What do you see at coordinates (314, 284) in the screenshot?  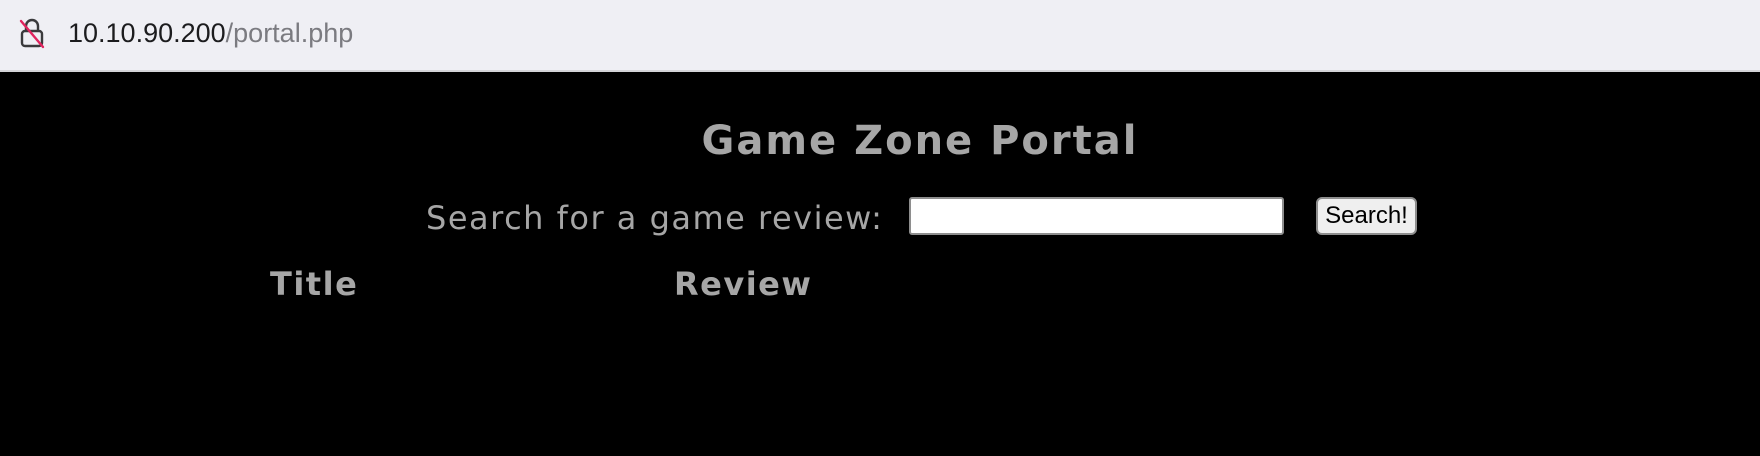 I see `column-header-title: Title` at bounding box center [314, 284].